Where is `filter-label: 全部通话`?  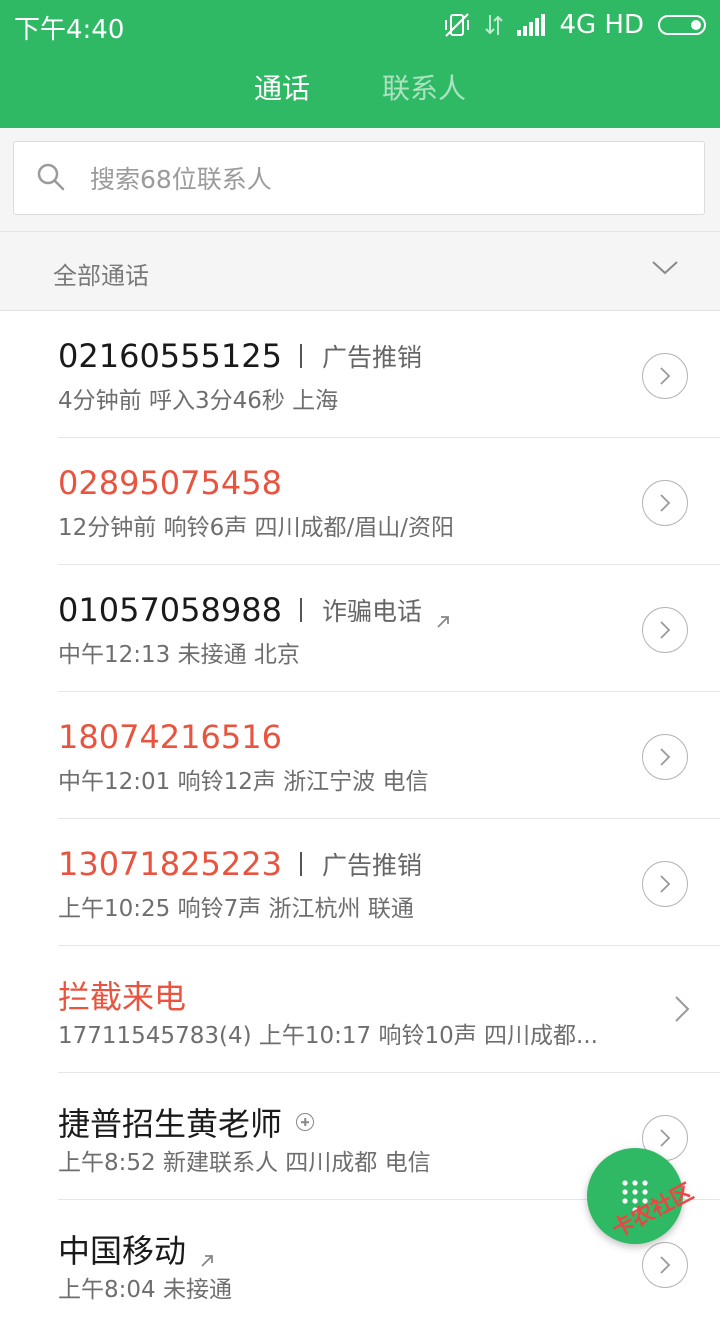 filter-label: 全部通话 is located at coordinates (101, 276).